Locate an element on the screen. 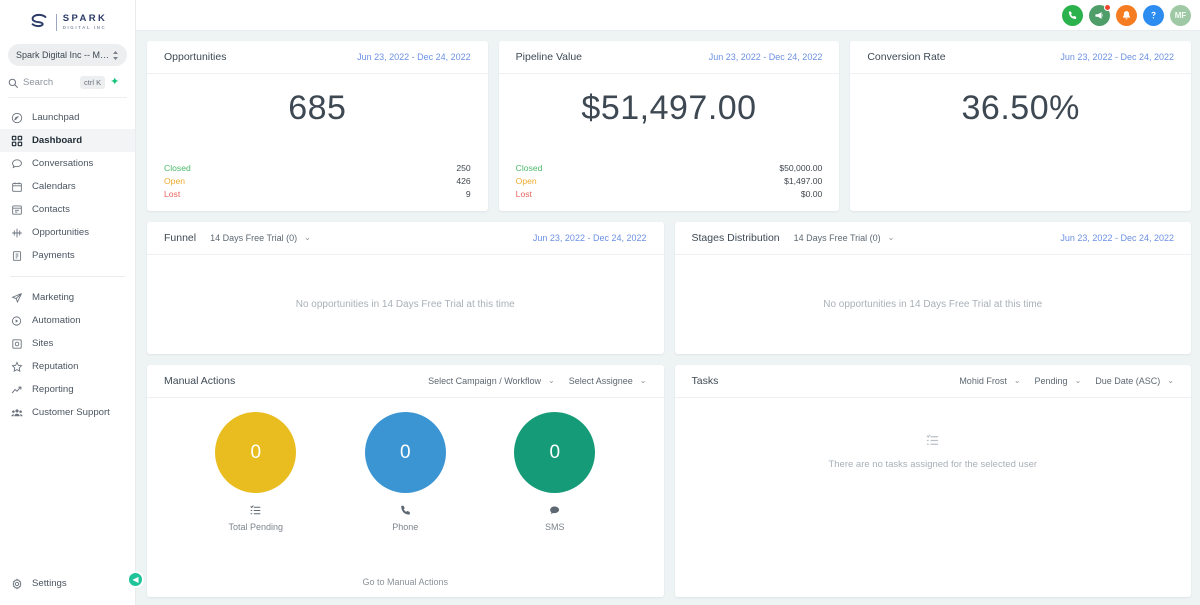 This screenshot has width=1200, height=605. sidebar-item-settings: Settings is located at coordinates (67, 583).